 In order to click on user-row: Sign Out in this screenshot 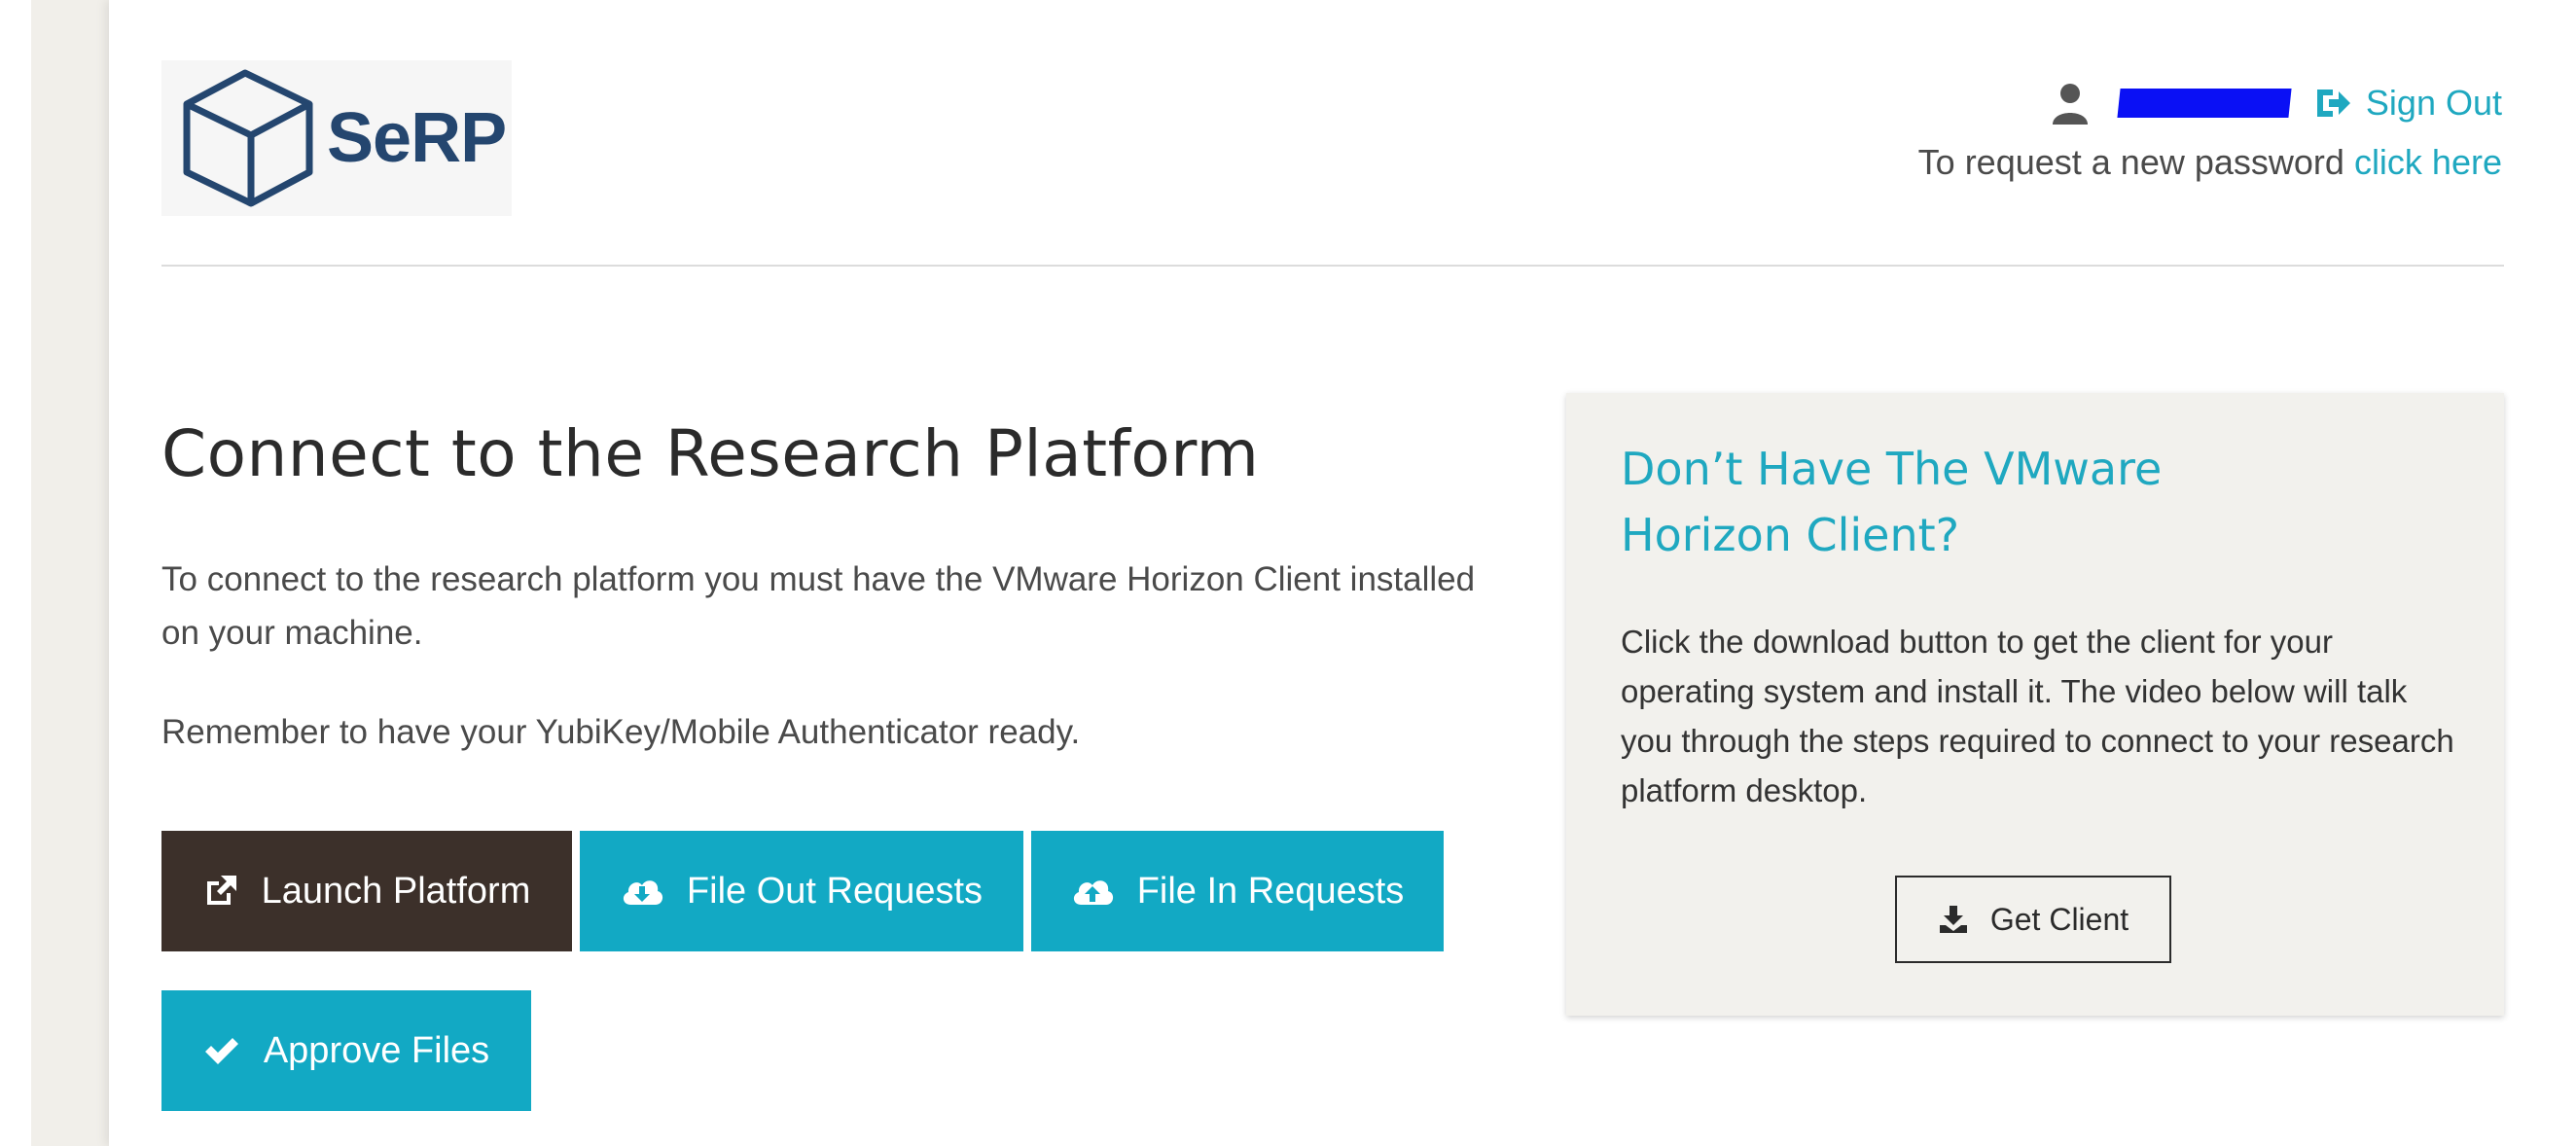, I will do `click(2210, 103)`.